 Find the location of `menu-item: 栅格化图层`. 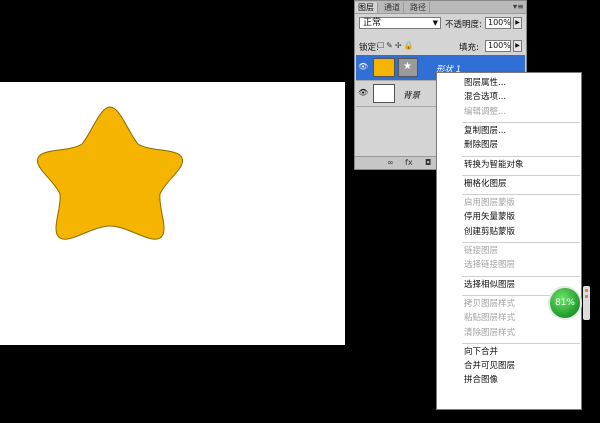

menu-item: 栅格化图层 is located at coordinates (485, 184).